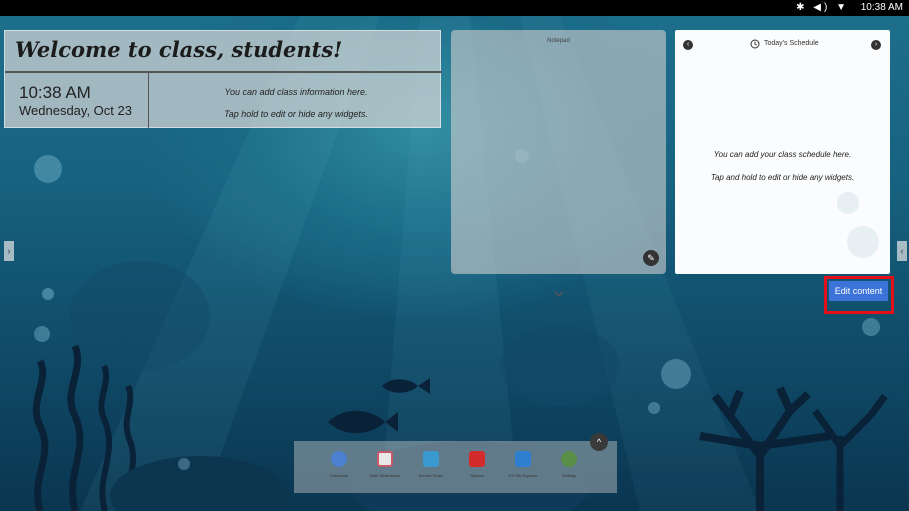 This screenshot has height=511, width=909. Describe the element at coordinates (569, 475) in the screenshot. I see `dock-app-label: Settings` at that location.